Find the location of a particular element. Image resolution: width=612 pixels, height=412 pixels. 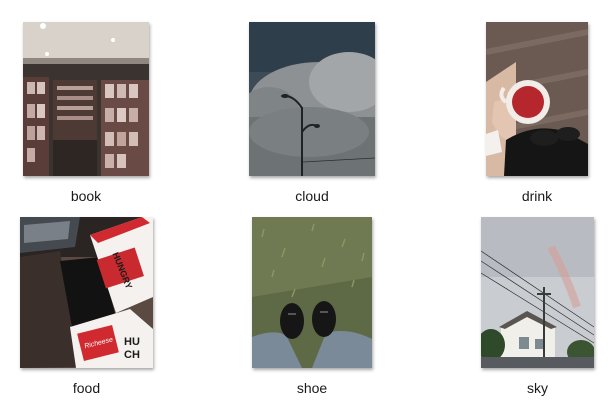

red-drink-cup-photo-thumbnail-icon is located at coordinates (537, 99).